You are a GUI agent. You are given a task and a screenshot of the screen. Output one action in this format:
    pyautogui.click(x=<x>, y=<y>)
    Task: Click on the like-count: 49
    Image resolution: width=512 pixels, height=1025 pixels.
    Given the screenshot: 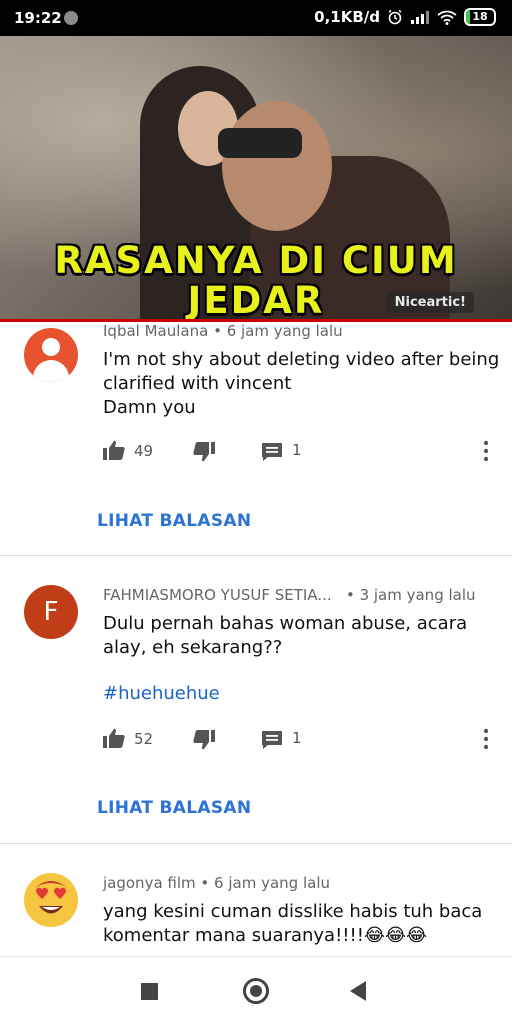 What is the action you would take?
    pyautogui.click(x=144, y=451)
    